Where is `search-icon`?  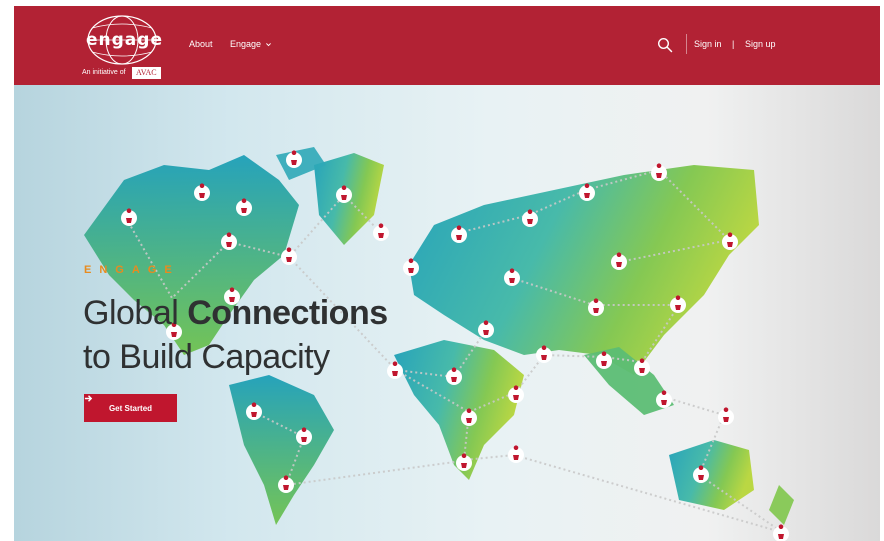 search-icon is located at coordinates (665, 45).